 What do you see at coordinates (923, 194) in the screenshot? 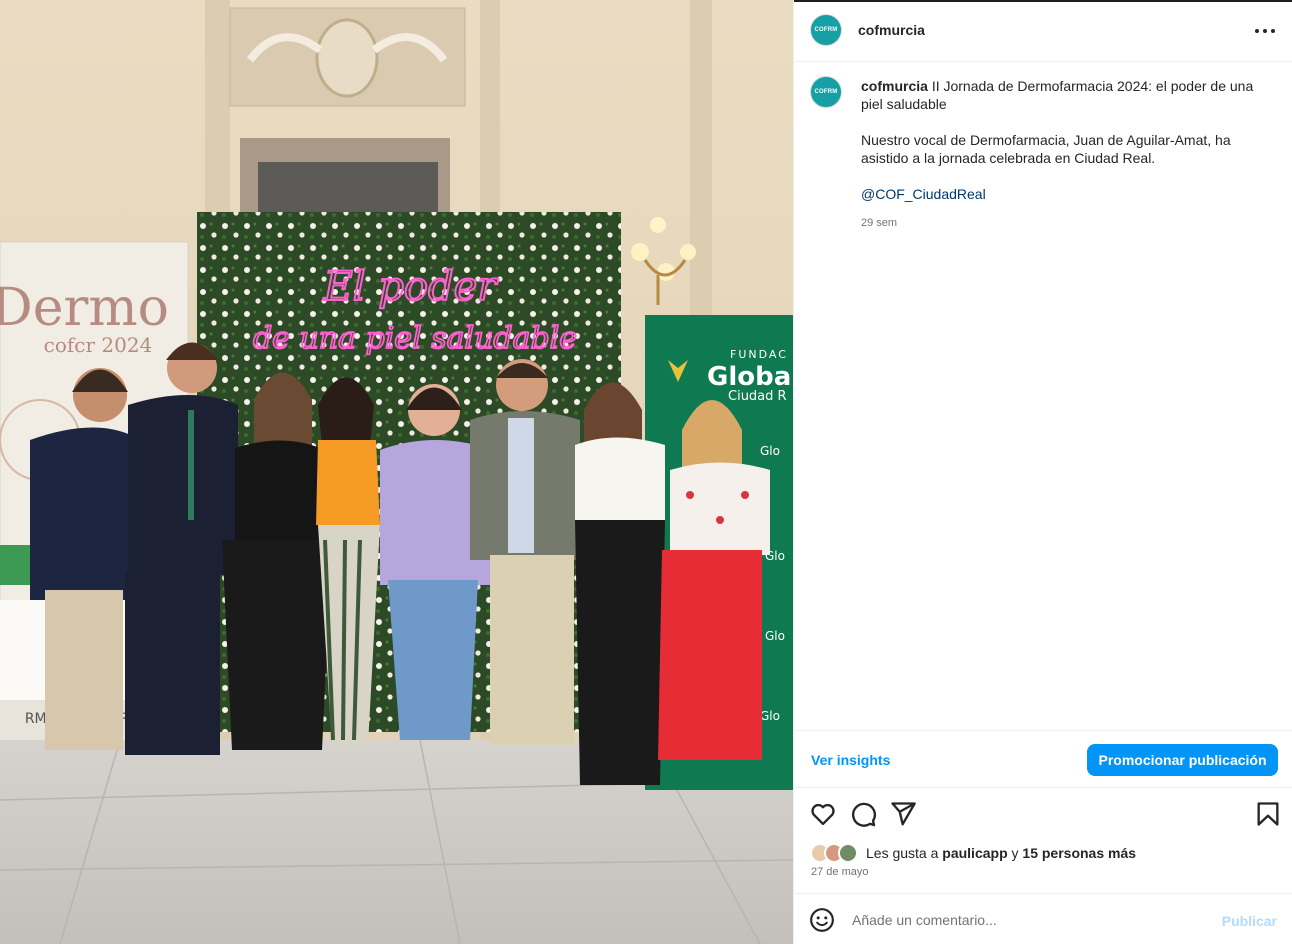
I see `caption-mention-link: @COF_CiudadReal` at bounding box center [923, 194].